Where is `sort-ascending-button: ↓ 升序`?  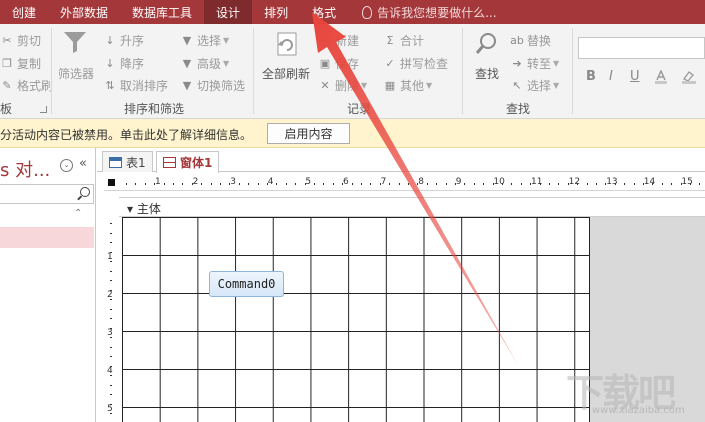
sort-ascending-button: ↓ 升序 is located at coordinates (123, 40).